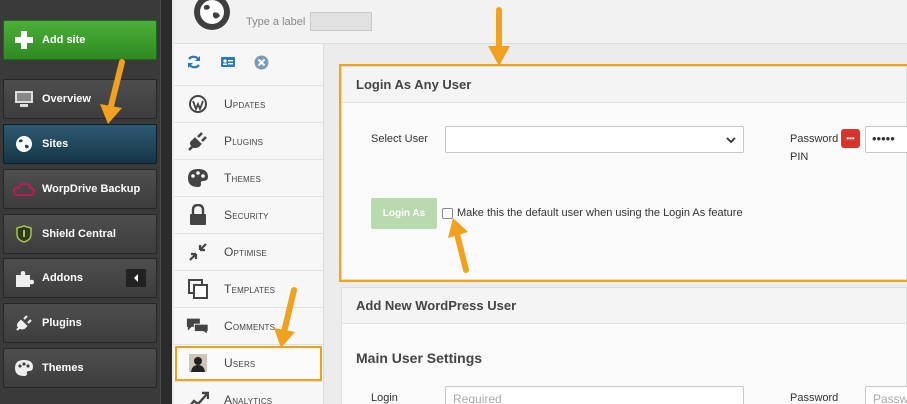  Describe the element at coordinates (24, 99) in the screenshot. I see `monitor-icon` at that location.